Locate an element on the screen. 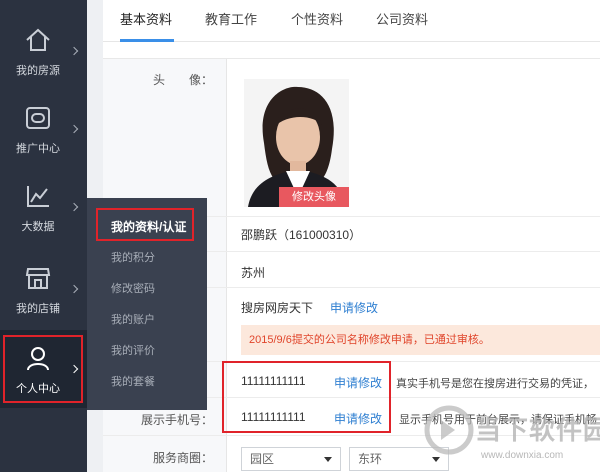 Image resolution: width=600 pixels, height=472 pixels. sidebar-item-big-data: 大数据 is located at coordinates (43, 207).